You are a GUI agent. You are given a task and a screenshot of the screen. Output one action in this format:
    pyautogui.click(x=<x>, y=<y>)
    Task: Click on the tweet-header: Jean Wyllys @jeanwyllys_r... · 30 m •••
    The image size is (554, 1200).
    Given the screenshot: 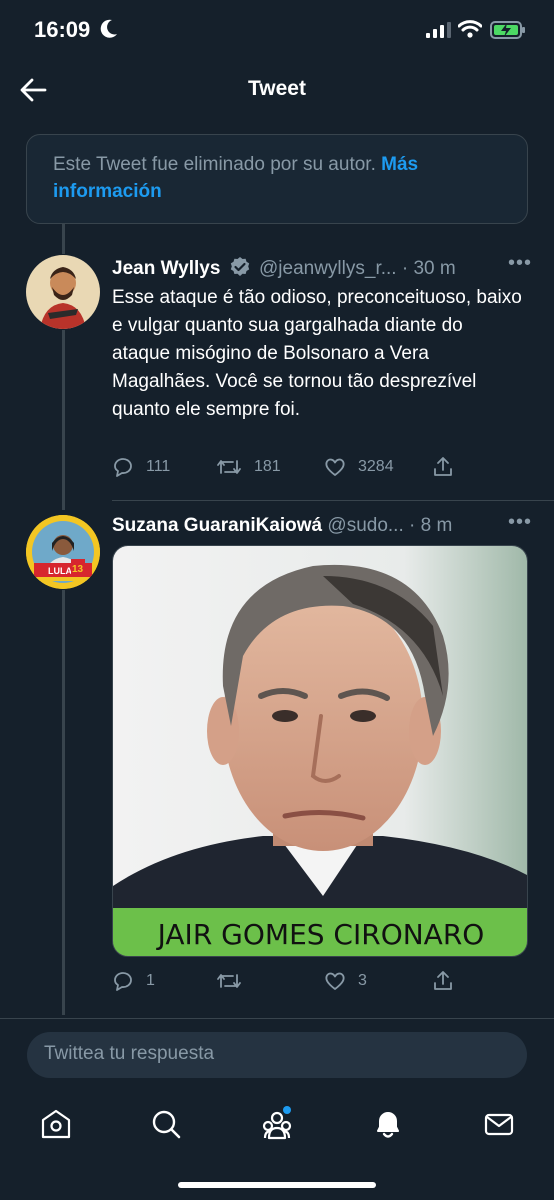 What is the action you would take?
    pyautogui.click(x=322, y=267)
    